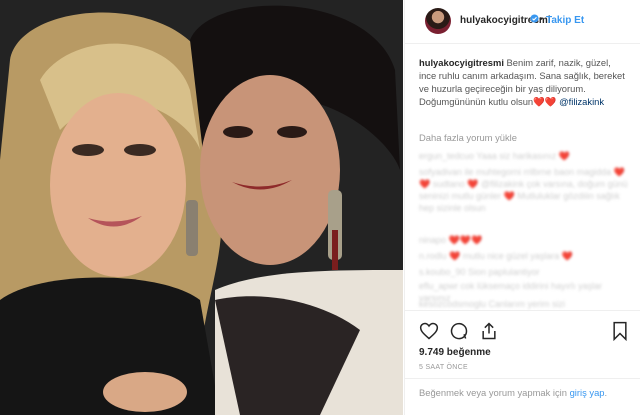 This screenshot has height=415, width=640. What do you see at coordinates (496, 256) in the screenshot?
I see `comment-item: n.rodlu ❤️ mutlu nice güzel yaşlara ❤️` at bounding box center [496, 256].